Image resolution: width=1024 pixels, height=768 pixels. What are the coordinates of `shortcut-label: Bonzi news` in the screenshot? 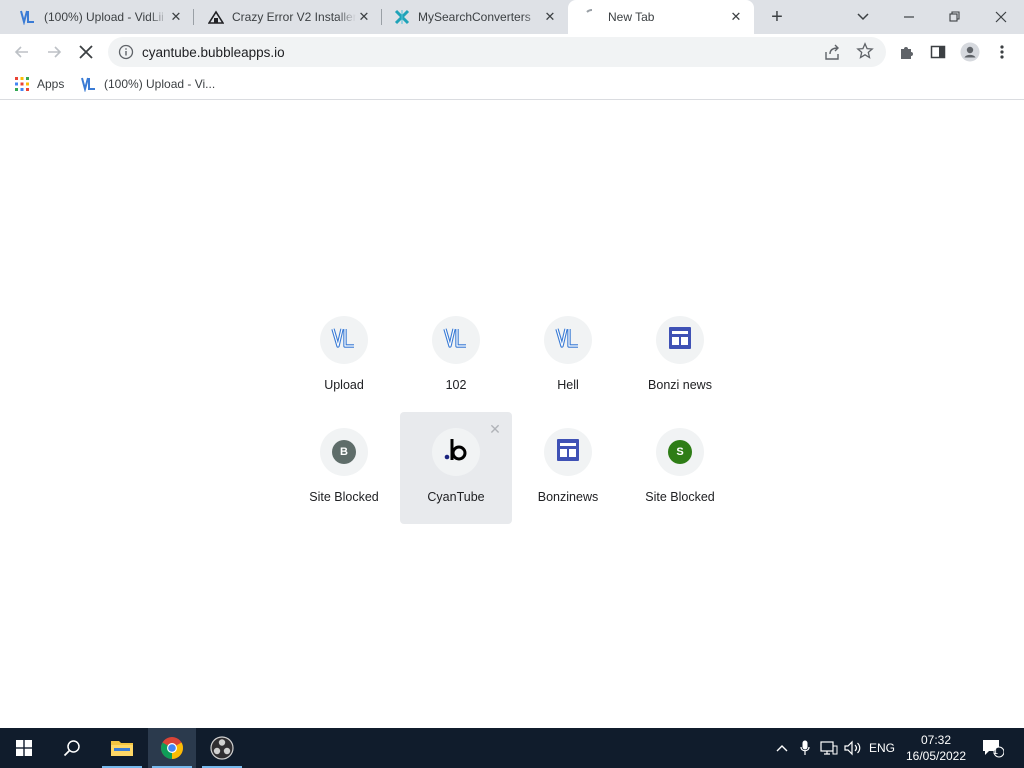 It's located at (680, 385).